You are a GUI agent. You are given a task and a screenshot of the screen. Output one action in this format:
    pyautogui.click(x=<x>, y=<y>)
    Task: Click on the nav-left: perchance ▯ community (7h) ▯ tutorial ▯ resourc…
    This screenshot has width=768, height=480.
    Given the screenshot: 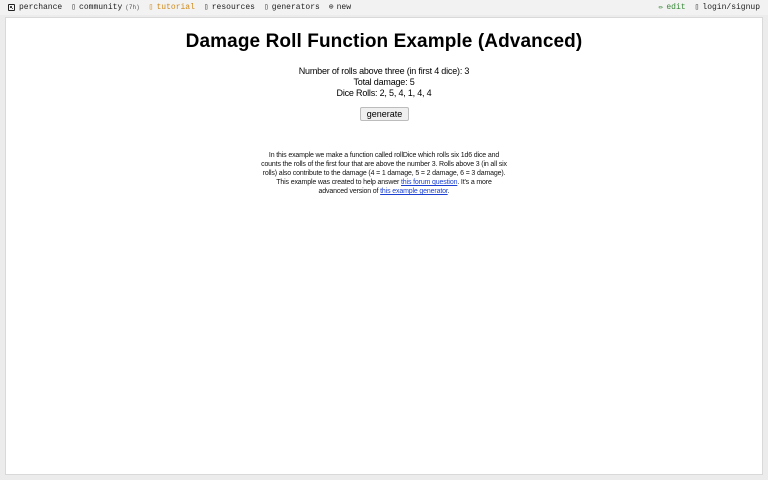 What is the action you would take?
    pyautogui.click(x=184, y=7)
    